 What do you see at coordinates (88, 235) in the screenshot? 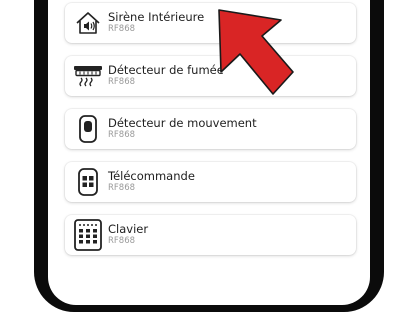
I see `keypad-icon` at bounding box center [88, 235].